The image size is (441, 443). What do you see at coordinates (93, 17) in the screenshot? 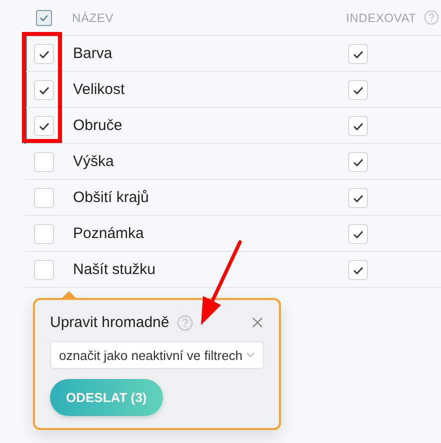
I see `column-header: NÁZEV` at bounding box center [93, 17].